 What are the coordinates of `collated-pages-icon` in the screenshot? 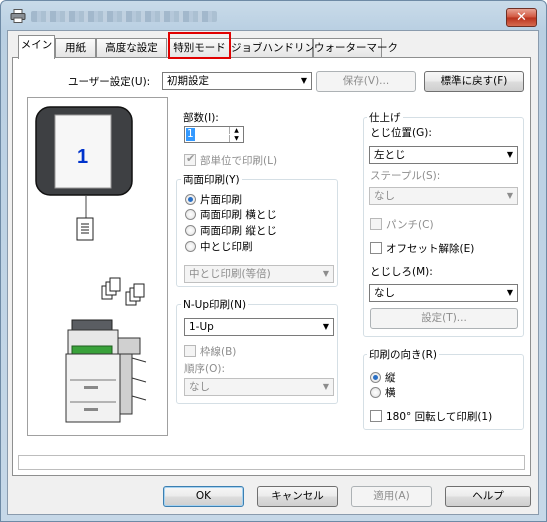 It's located at (123, 291).